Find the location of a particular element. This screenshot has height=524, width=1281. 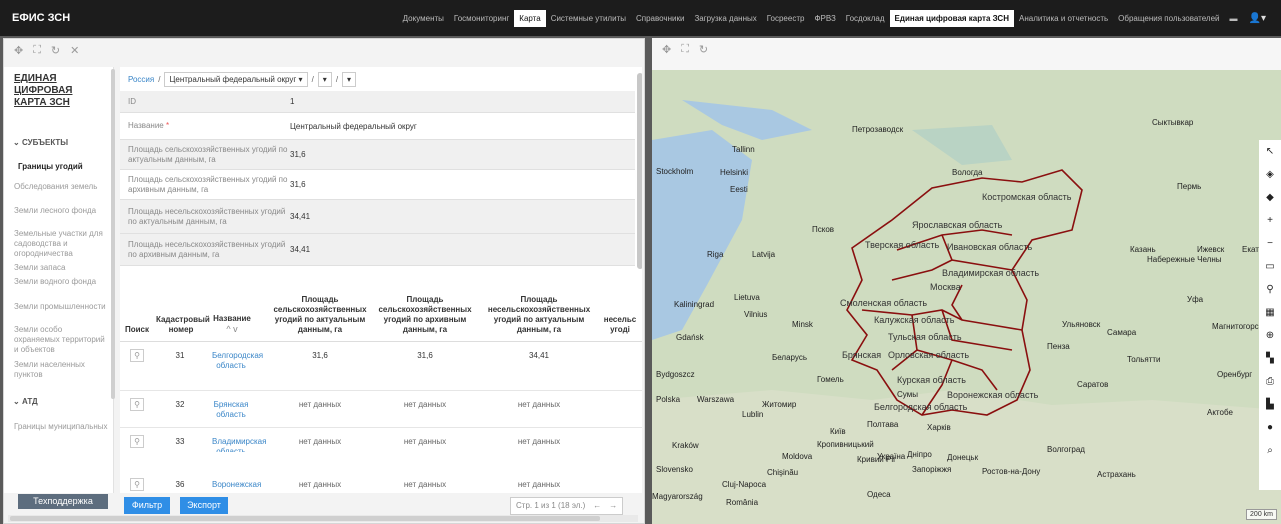

col-name: Название ^ v is located at coordinates (232, 324).